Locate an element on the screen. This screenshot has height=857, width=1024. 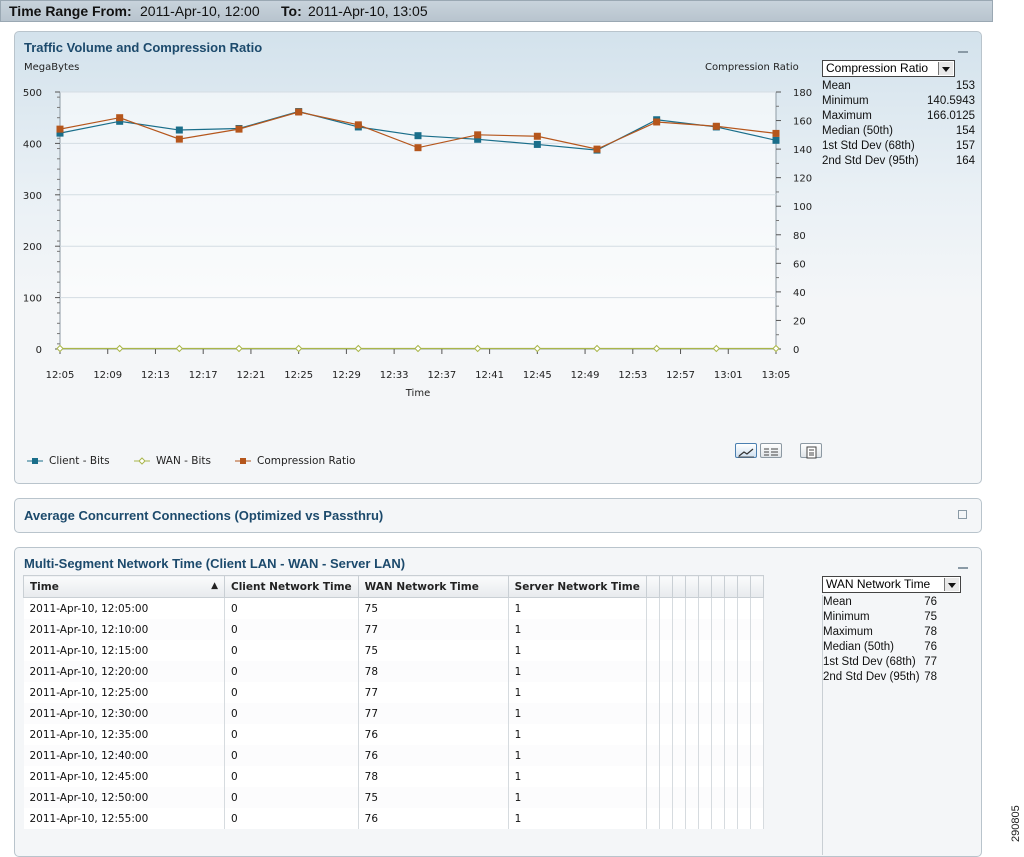
legend-client-bits: Client - Bits is located at coordinates (68, 461).